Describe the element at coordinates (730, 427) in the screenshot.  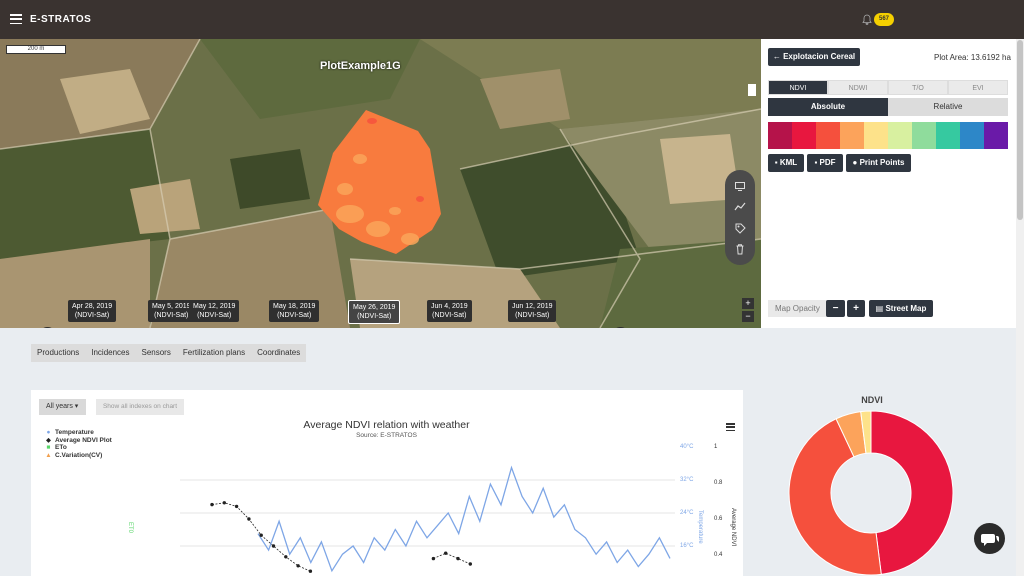
I see `chart-menu-icon` at that location.